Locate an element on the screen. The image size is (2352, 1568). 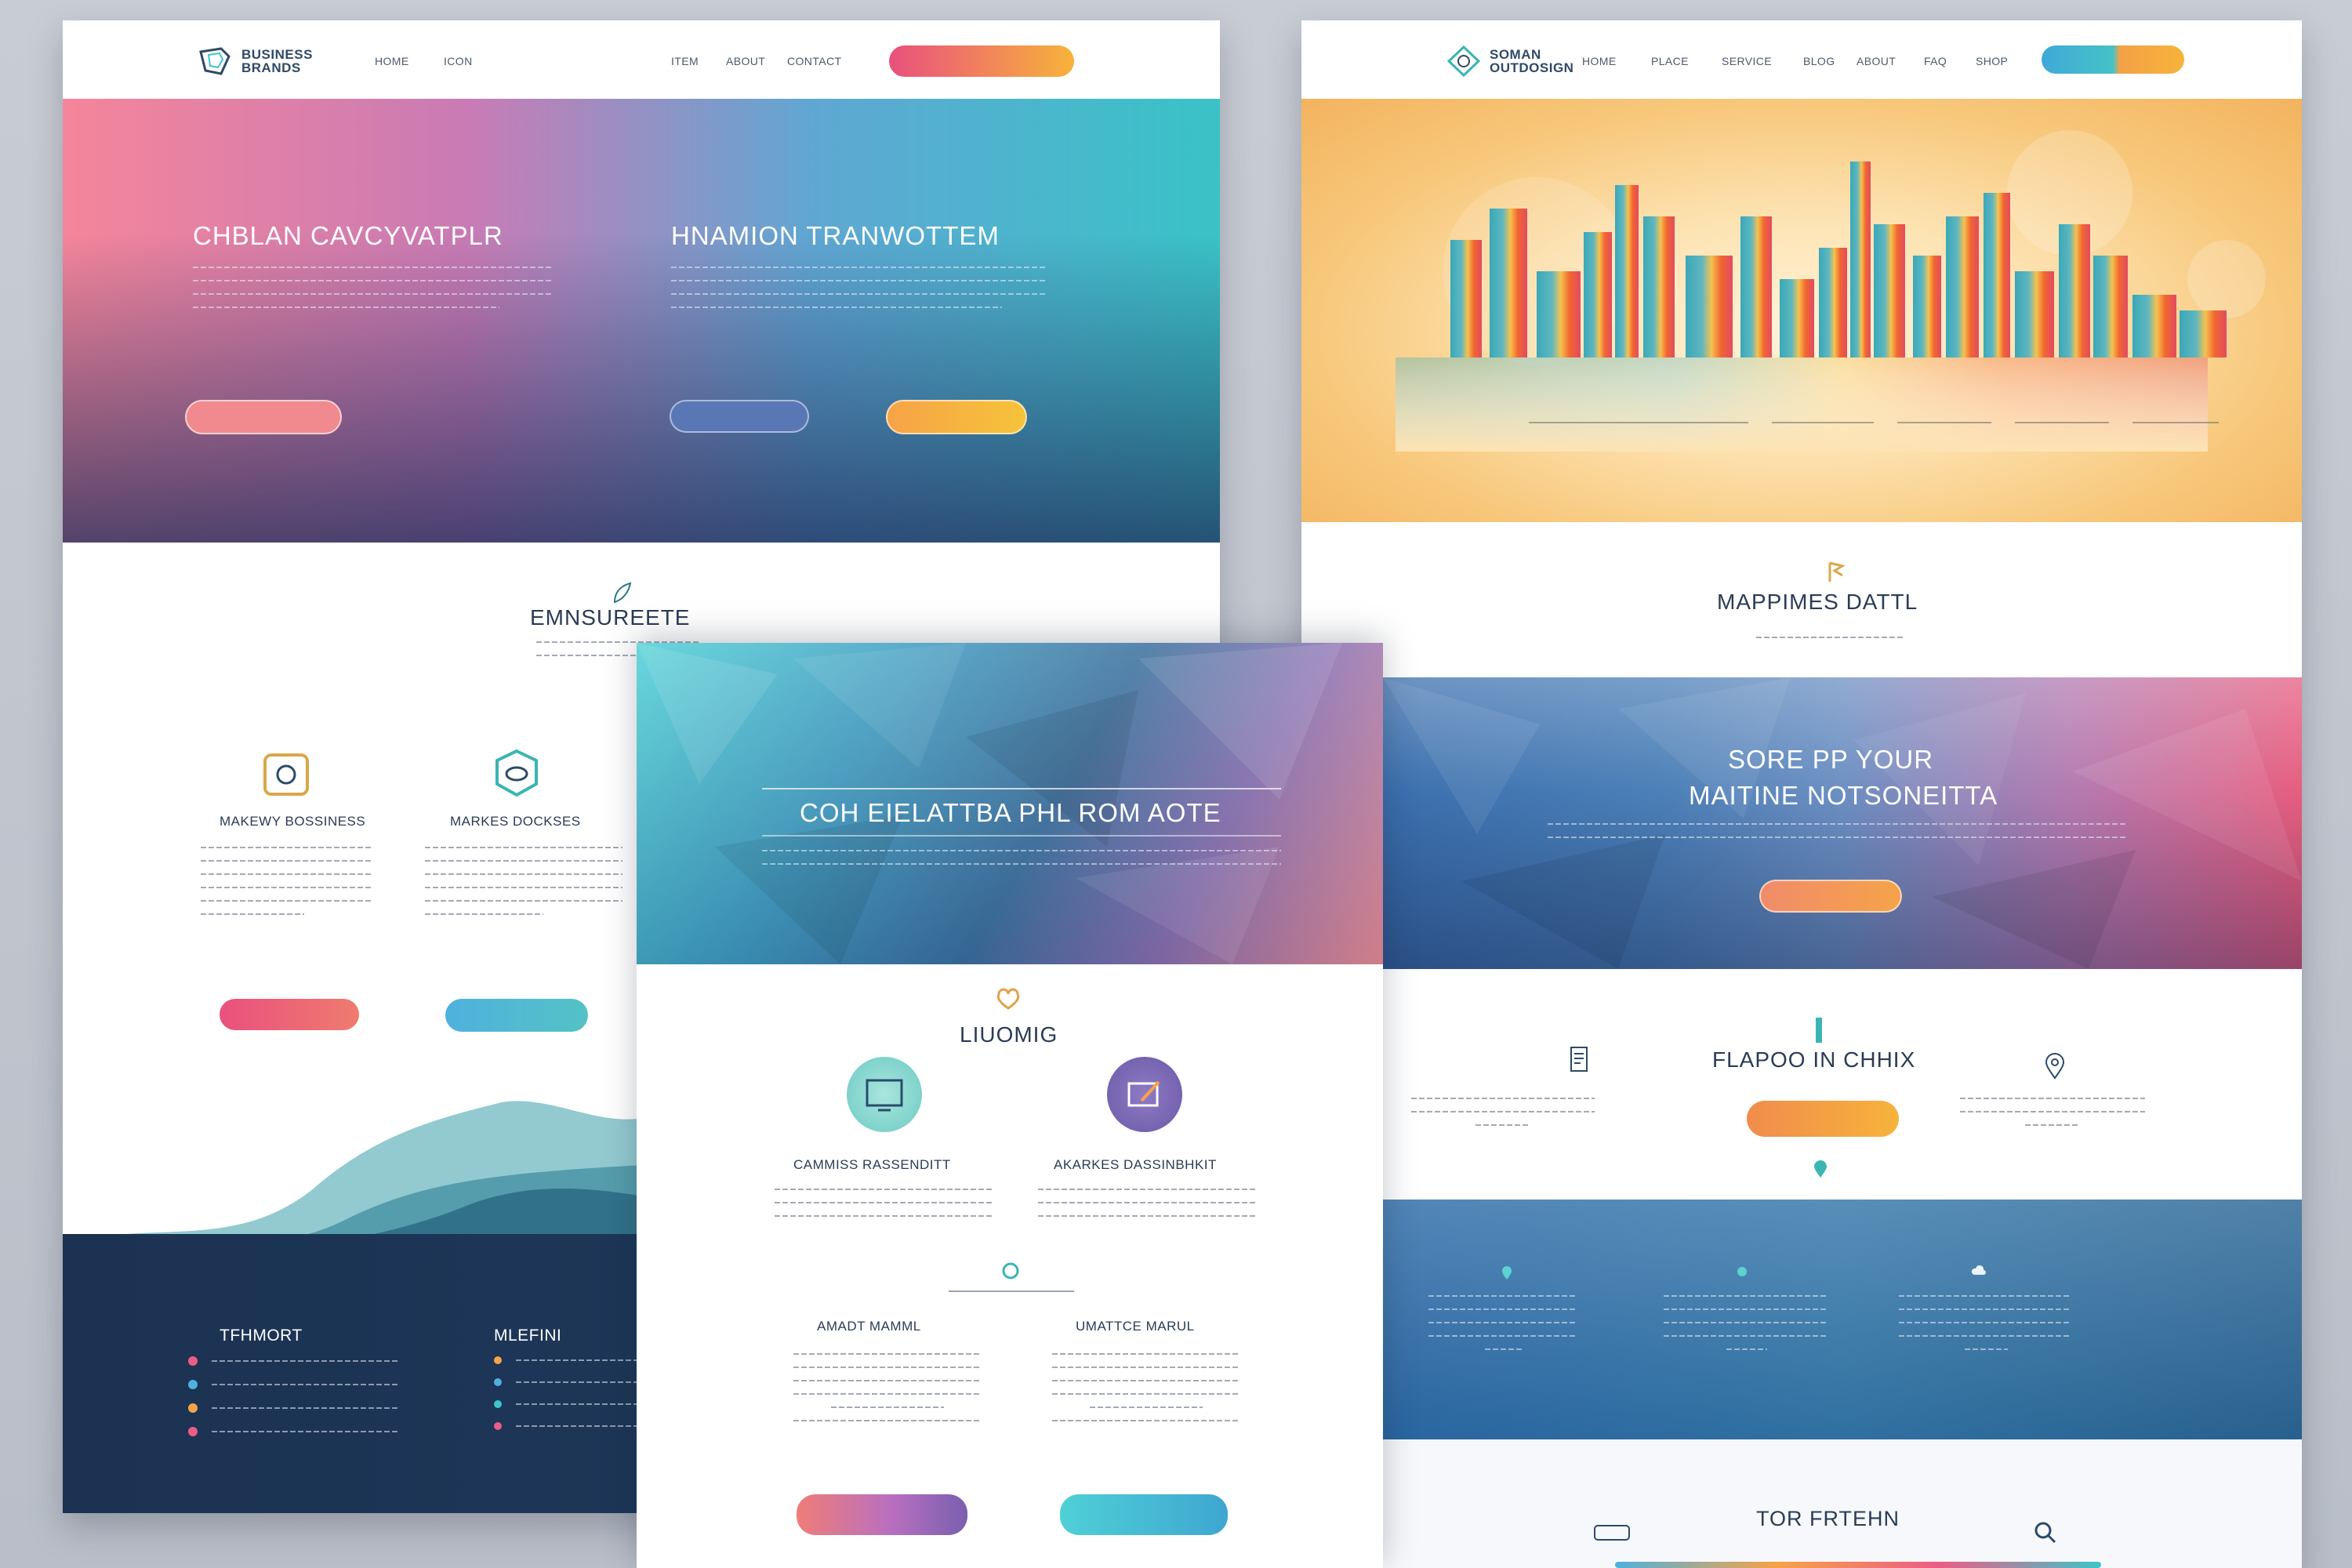
right-banner-paragraph is located at coordinates (1837, 837).